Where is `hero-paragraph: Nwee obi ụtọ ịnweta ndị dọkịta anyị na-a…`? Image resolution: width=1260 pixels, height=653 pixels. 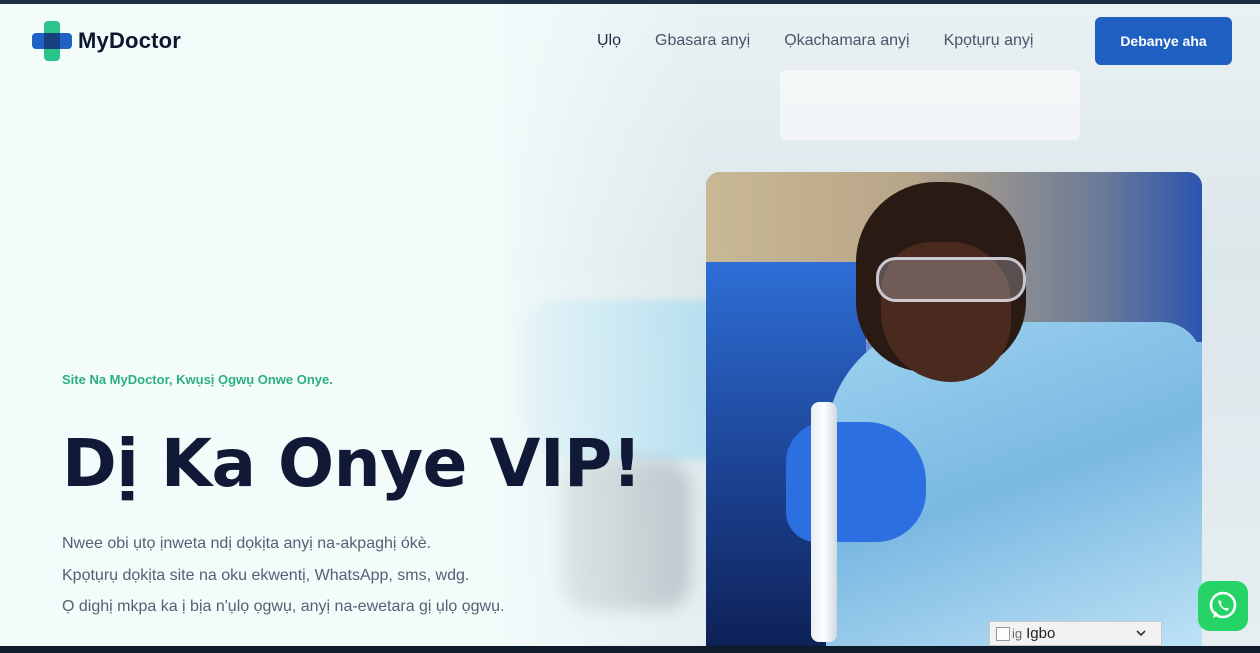 hero-paragraph: Nwee obi ụtọ ịnweta ndị dọkịta anyị na-a… is located at coordinates (247, 543).